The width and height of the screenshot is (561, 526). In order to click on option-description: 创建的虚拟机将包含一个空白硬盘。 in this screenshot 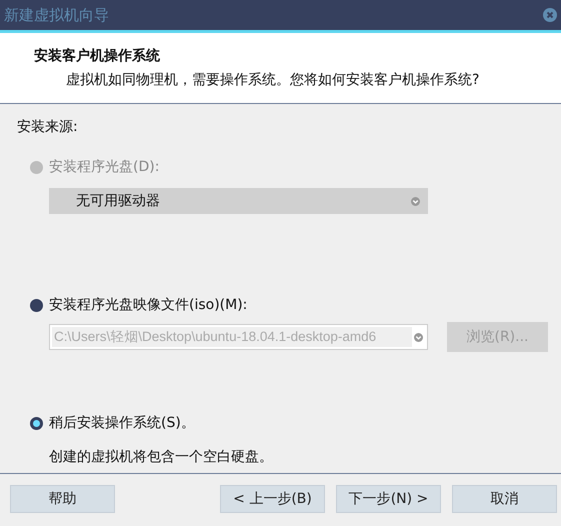, I will do `click(161, 457)`.